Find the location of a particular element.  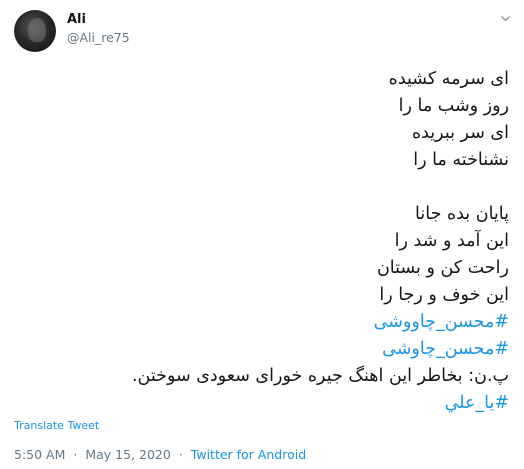

hashtag-link: #محسن_چاوشی is located at coordinates (261, 349).